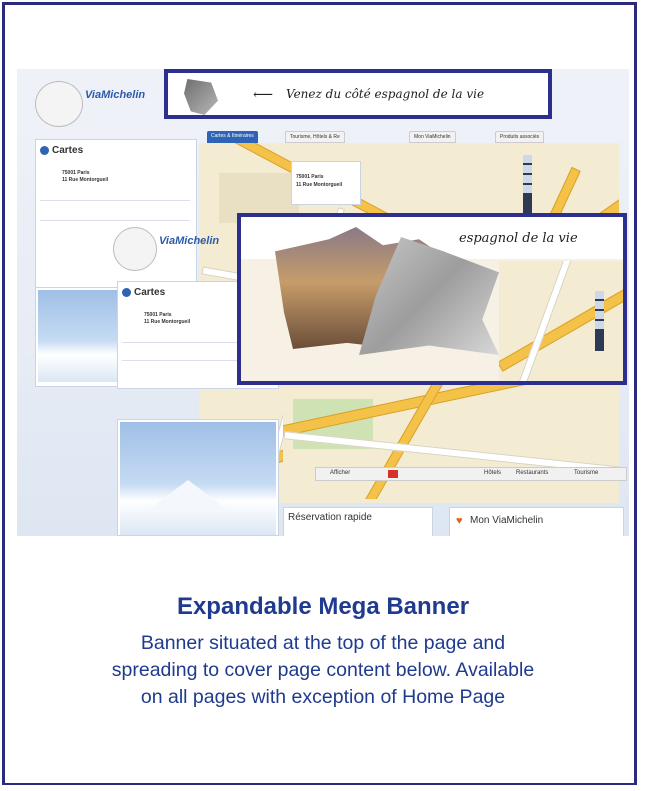 Image resolution: width=645 pixels, height=791 pixels. What do you see at coordinates (198, 477) in the screenshot?
I see `front-photo-panel` at bounding box center [198, 477].